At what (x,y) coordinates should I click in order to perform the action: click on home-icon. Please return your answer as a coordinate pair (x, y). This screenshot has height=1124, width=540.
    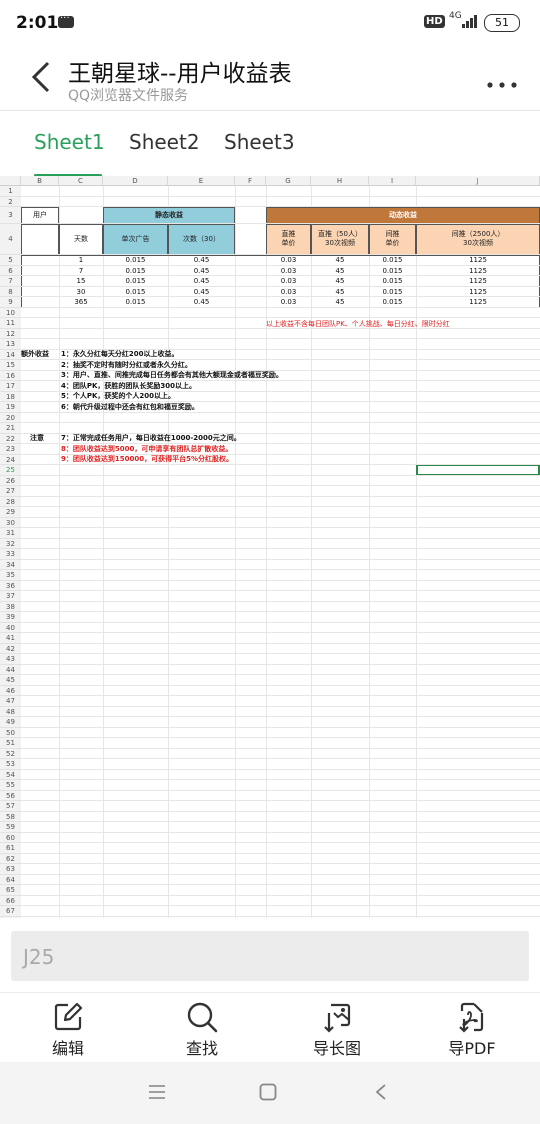
    Looking at the image, I should click on (268, 1092).